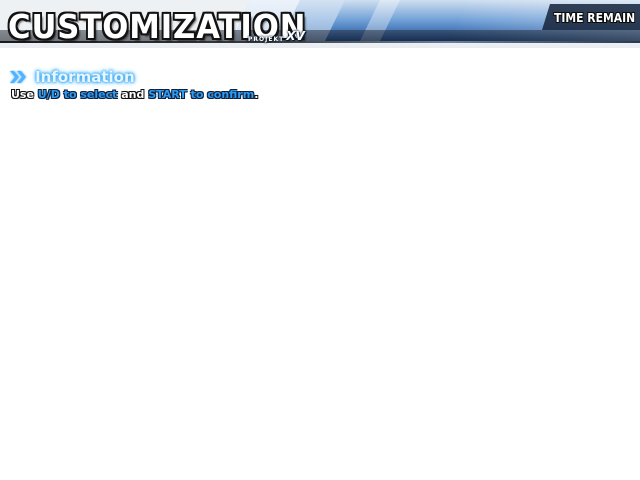  I want to click on time-remain-label: TIME REMAIN, so click(594, 18).